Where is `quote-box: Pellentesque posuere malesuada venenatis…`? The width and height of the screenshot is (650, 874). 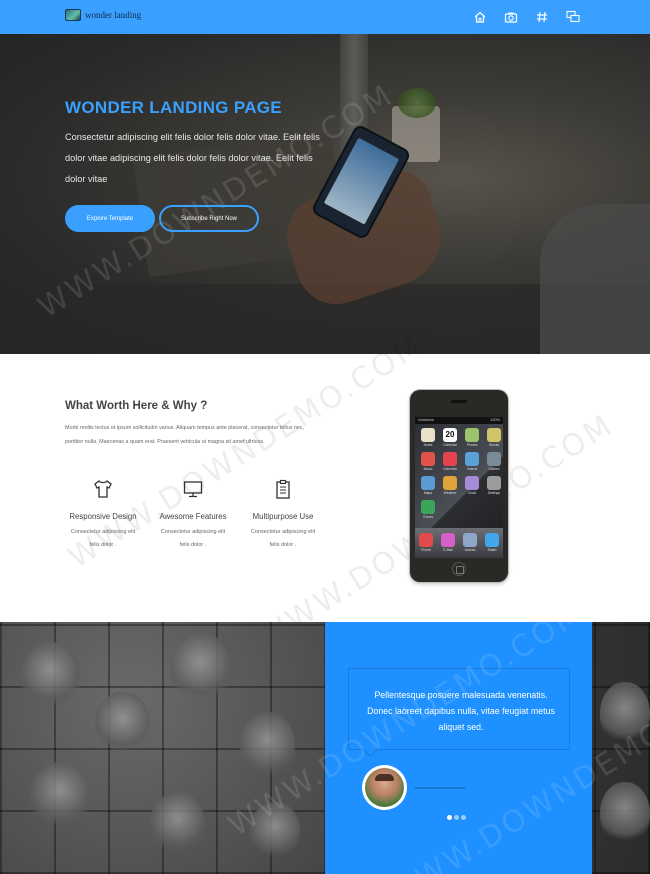 quote-box: Pellentesque posuere malesuada venenatis… is located at coordinates (459, 709).